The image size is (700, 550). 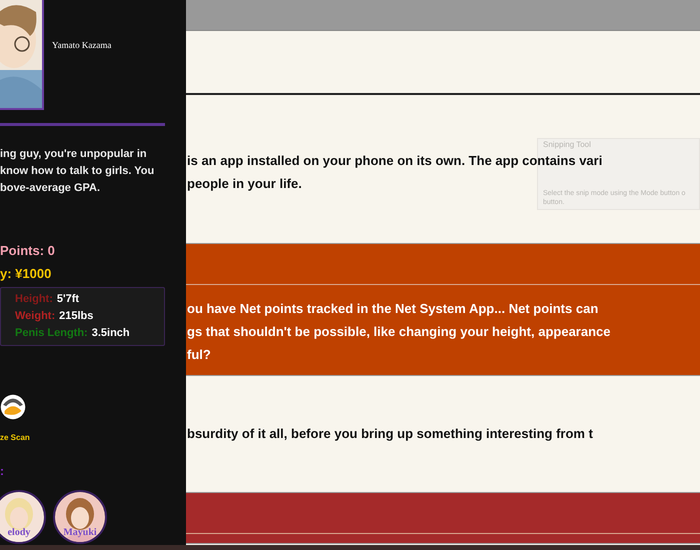 I want to click on money-text: y: ¥1000, so click(x=26, y=273).